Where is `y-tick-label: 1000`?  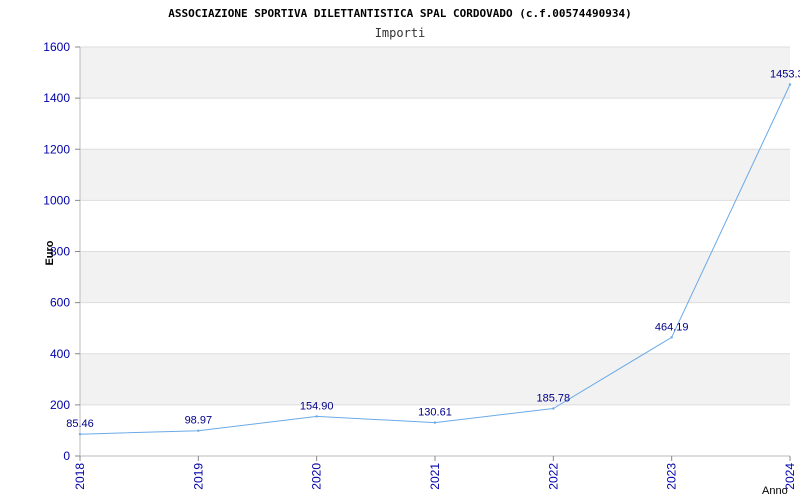 y-tick-label: 1000 is located at coordinates (56, 200).